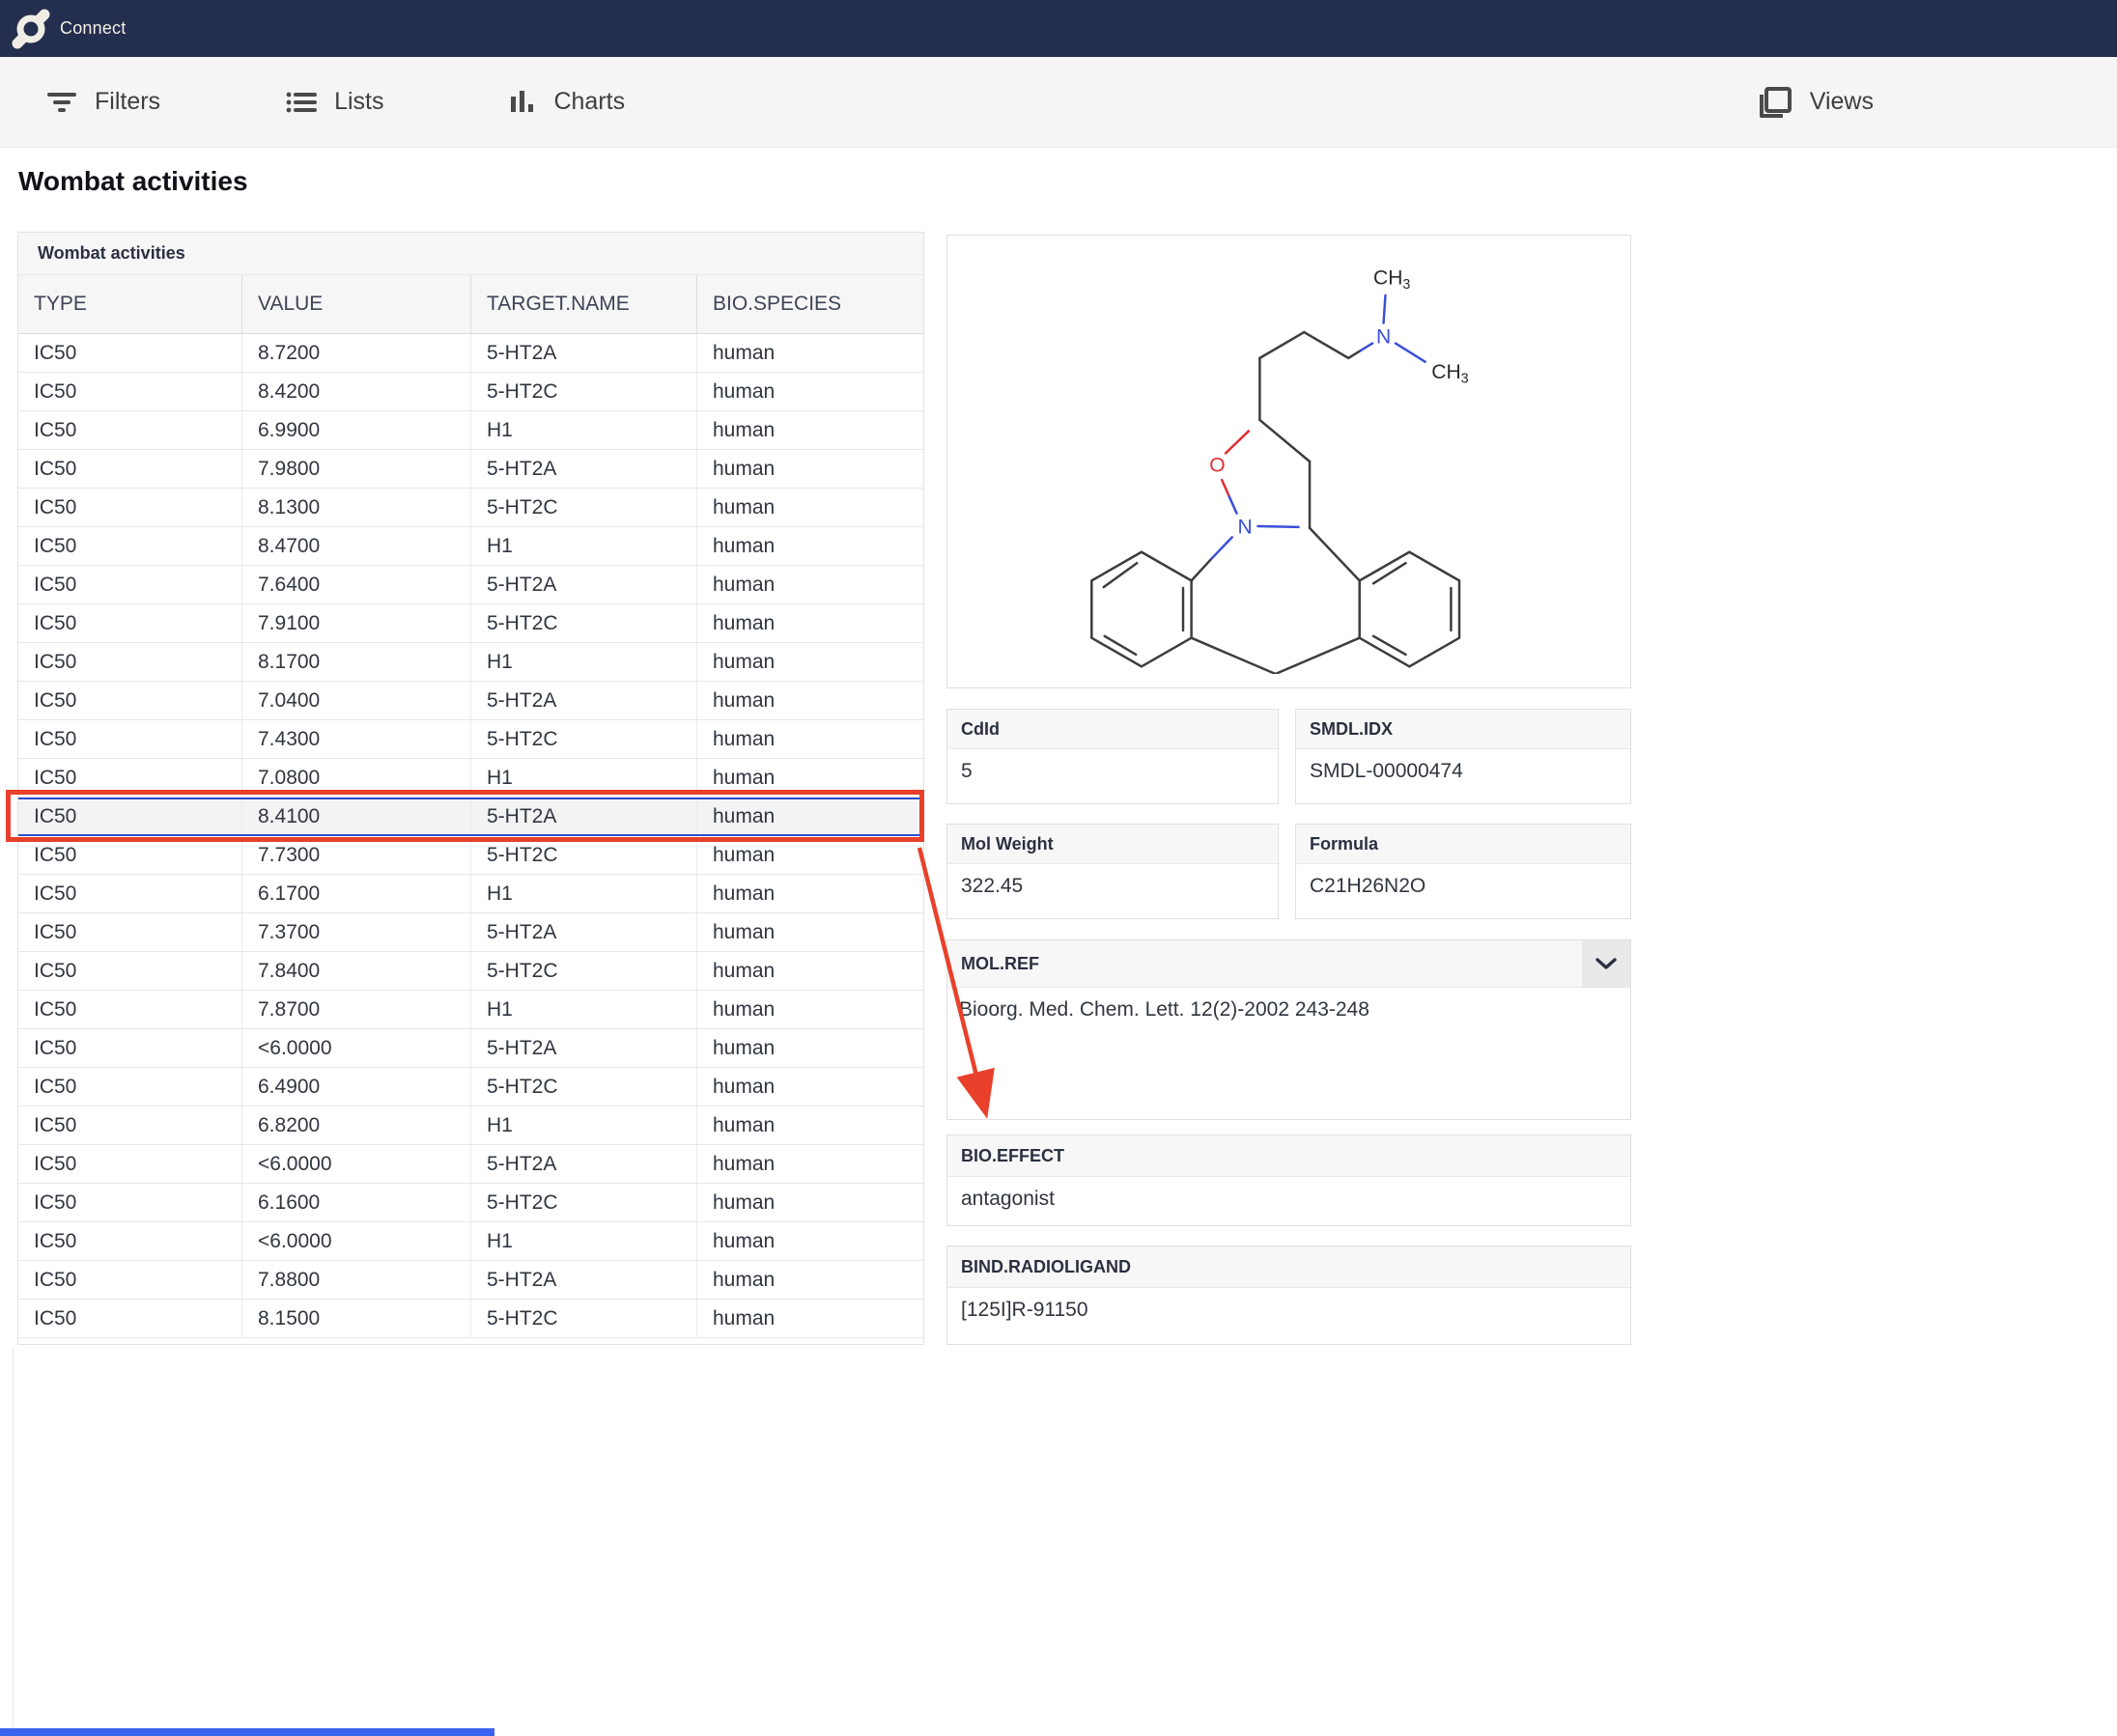  I want to click on panel-divider-line, so click(14, 1542).